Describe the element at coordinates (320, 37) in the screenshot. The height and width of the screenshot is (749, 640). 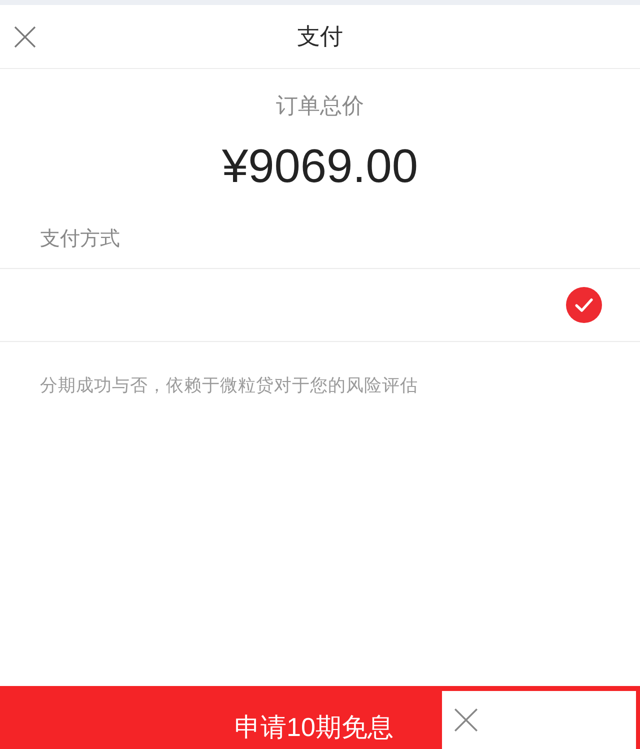
I see `page-title: 支付` at that location.